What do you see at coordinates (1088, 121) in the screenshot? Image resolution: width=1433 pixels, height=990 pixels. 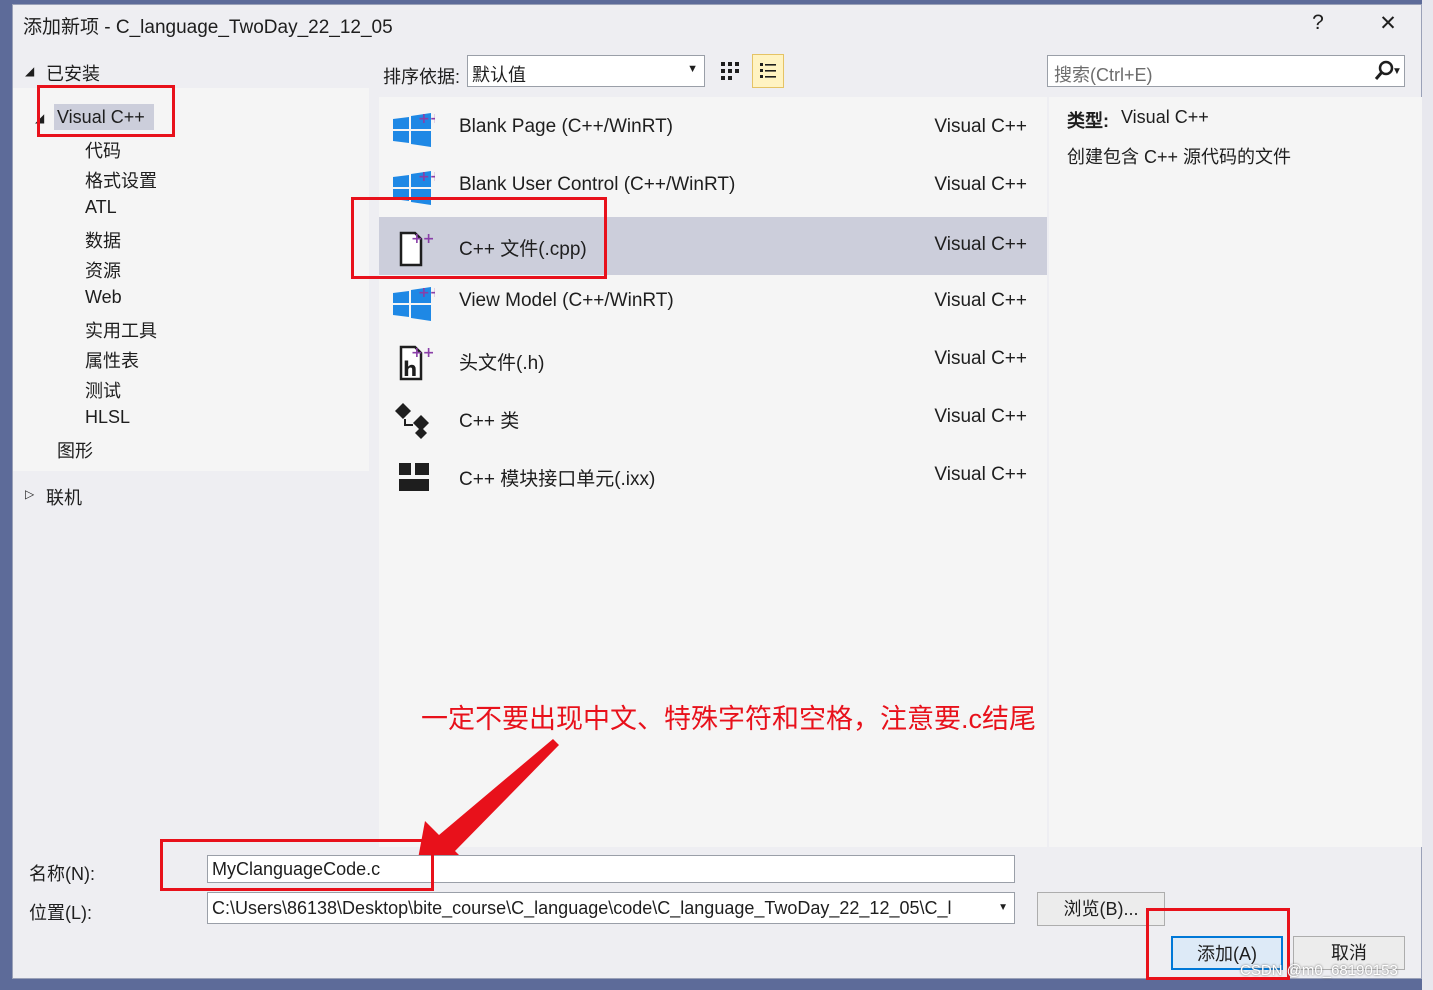 I see `details-type-label: 类型:` at bounding box center [1088, 121].